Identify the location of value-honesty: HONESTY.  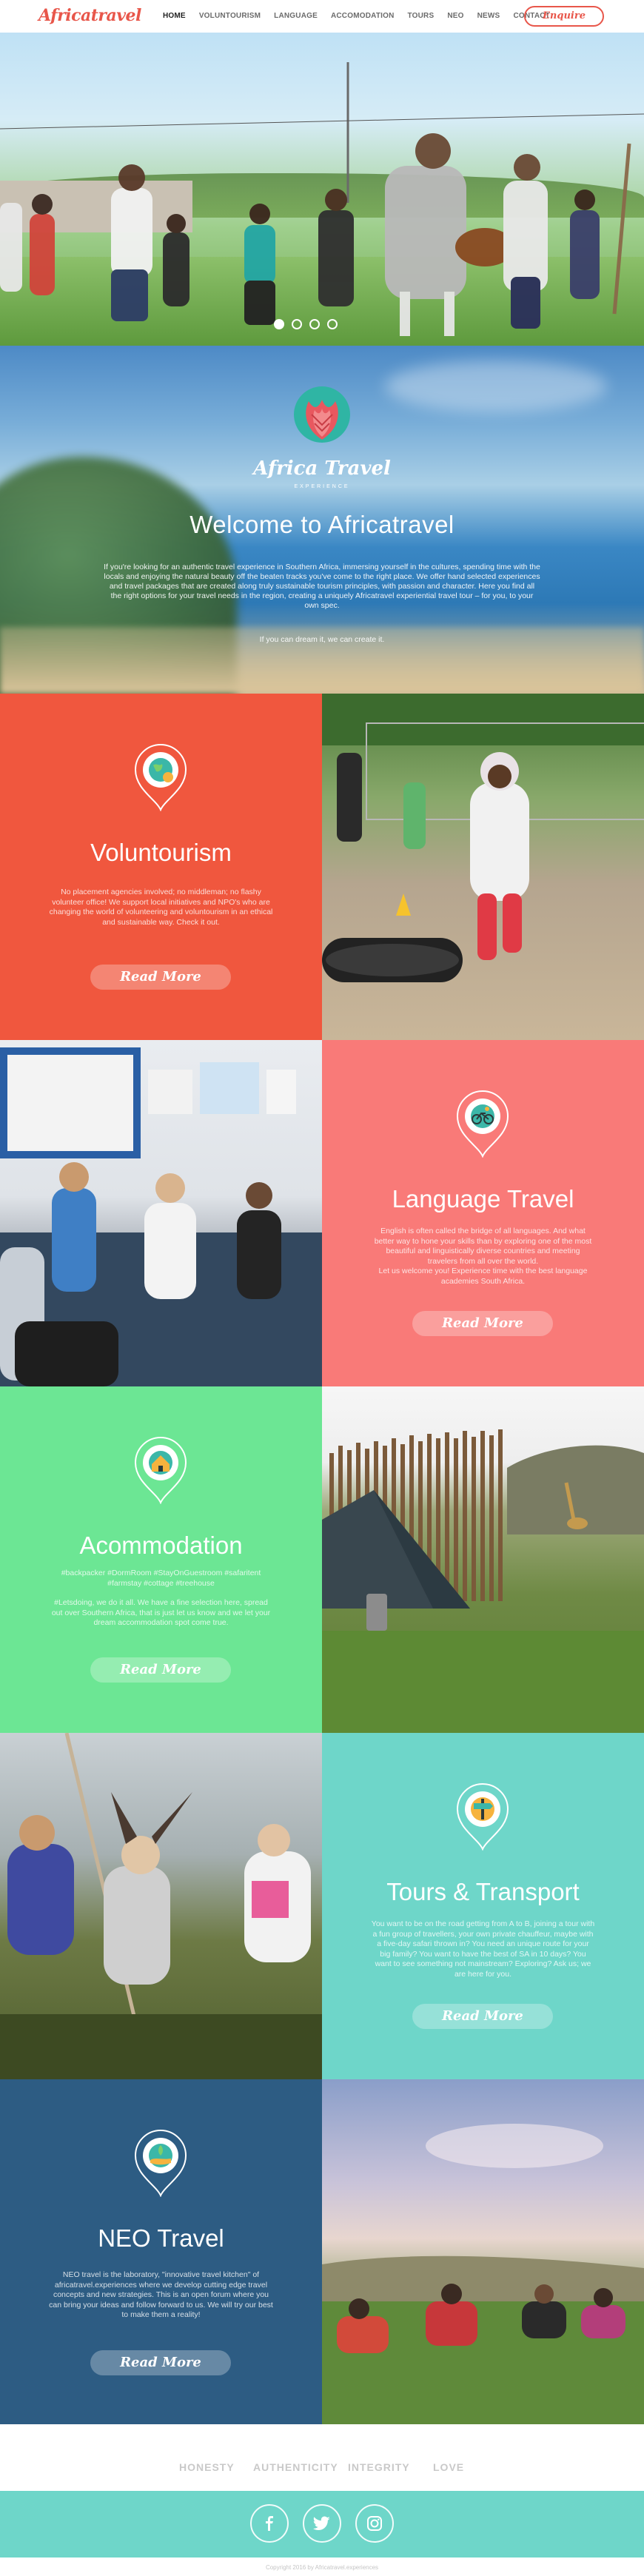
(207, 2467).